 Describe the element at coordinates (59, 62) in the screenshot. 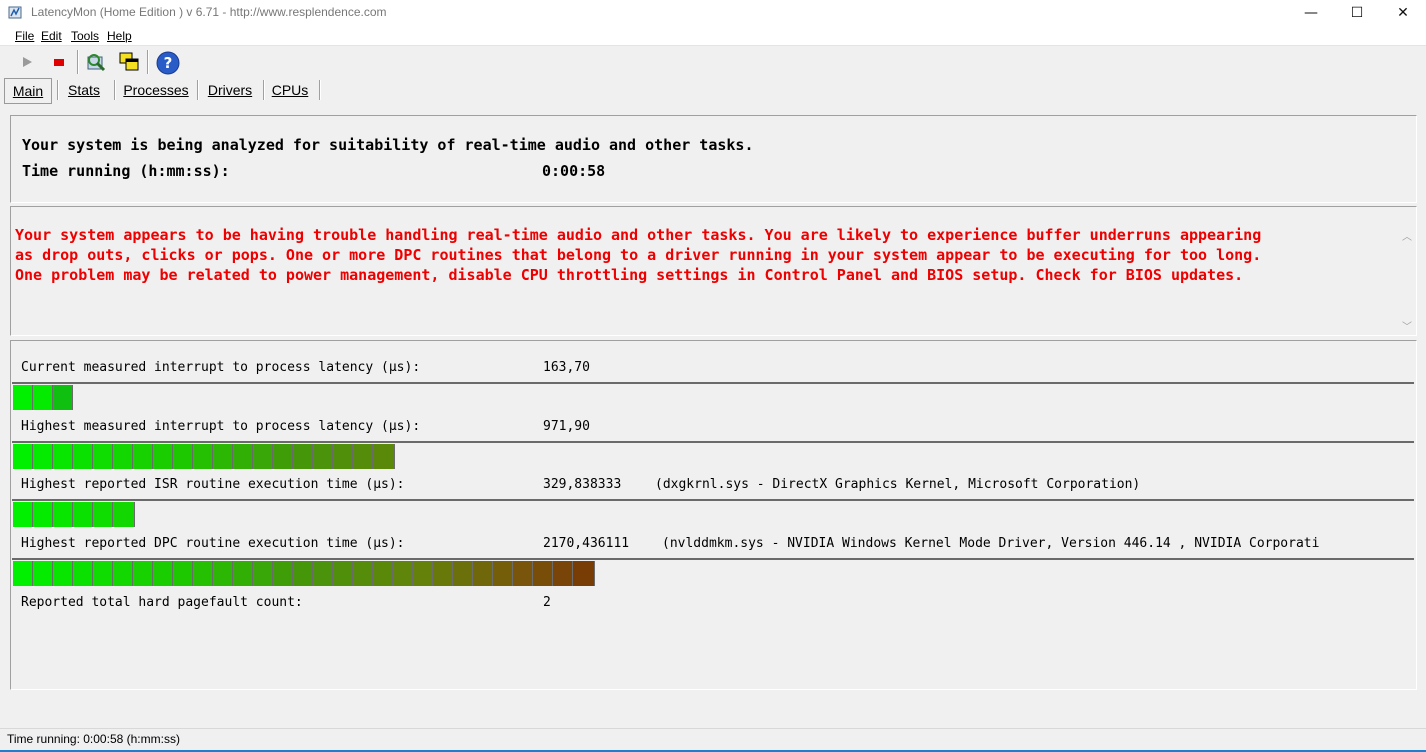

I see `stop-icon` at that location.